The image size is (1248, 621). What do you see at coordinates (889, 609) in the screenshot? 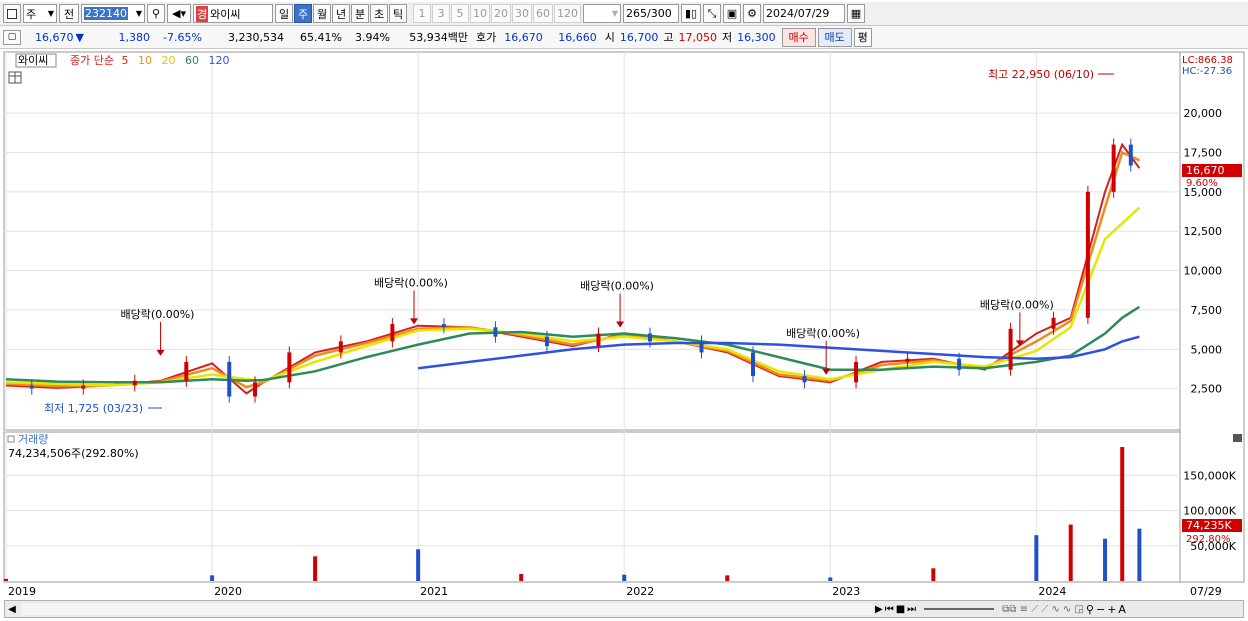
I see `first-icon: ⏮` at bounding box center [889, 609].